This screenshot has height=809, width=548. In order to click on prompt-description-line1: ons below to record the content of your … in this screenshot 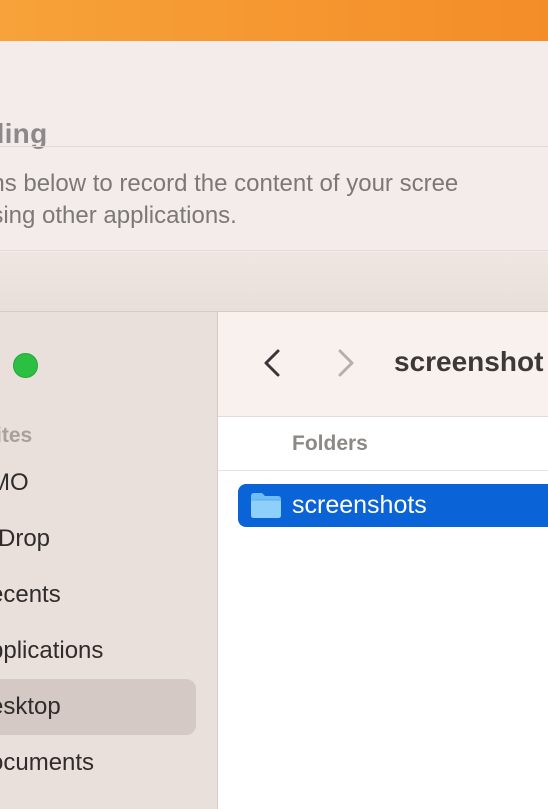, I will do `click(229, 183)`.